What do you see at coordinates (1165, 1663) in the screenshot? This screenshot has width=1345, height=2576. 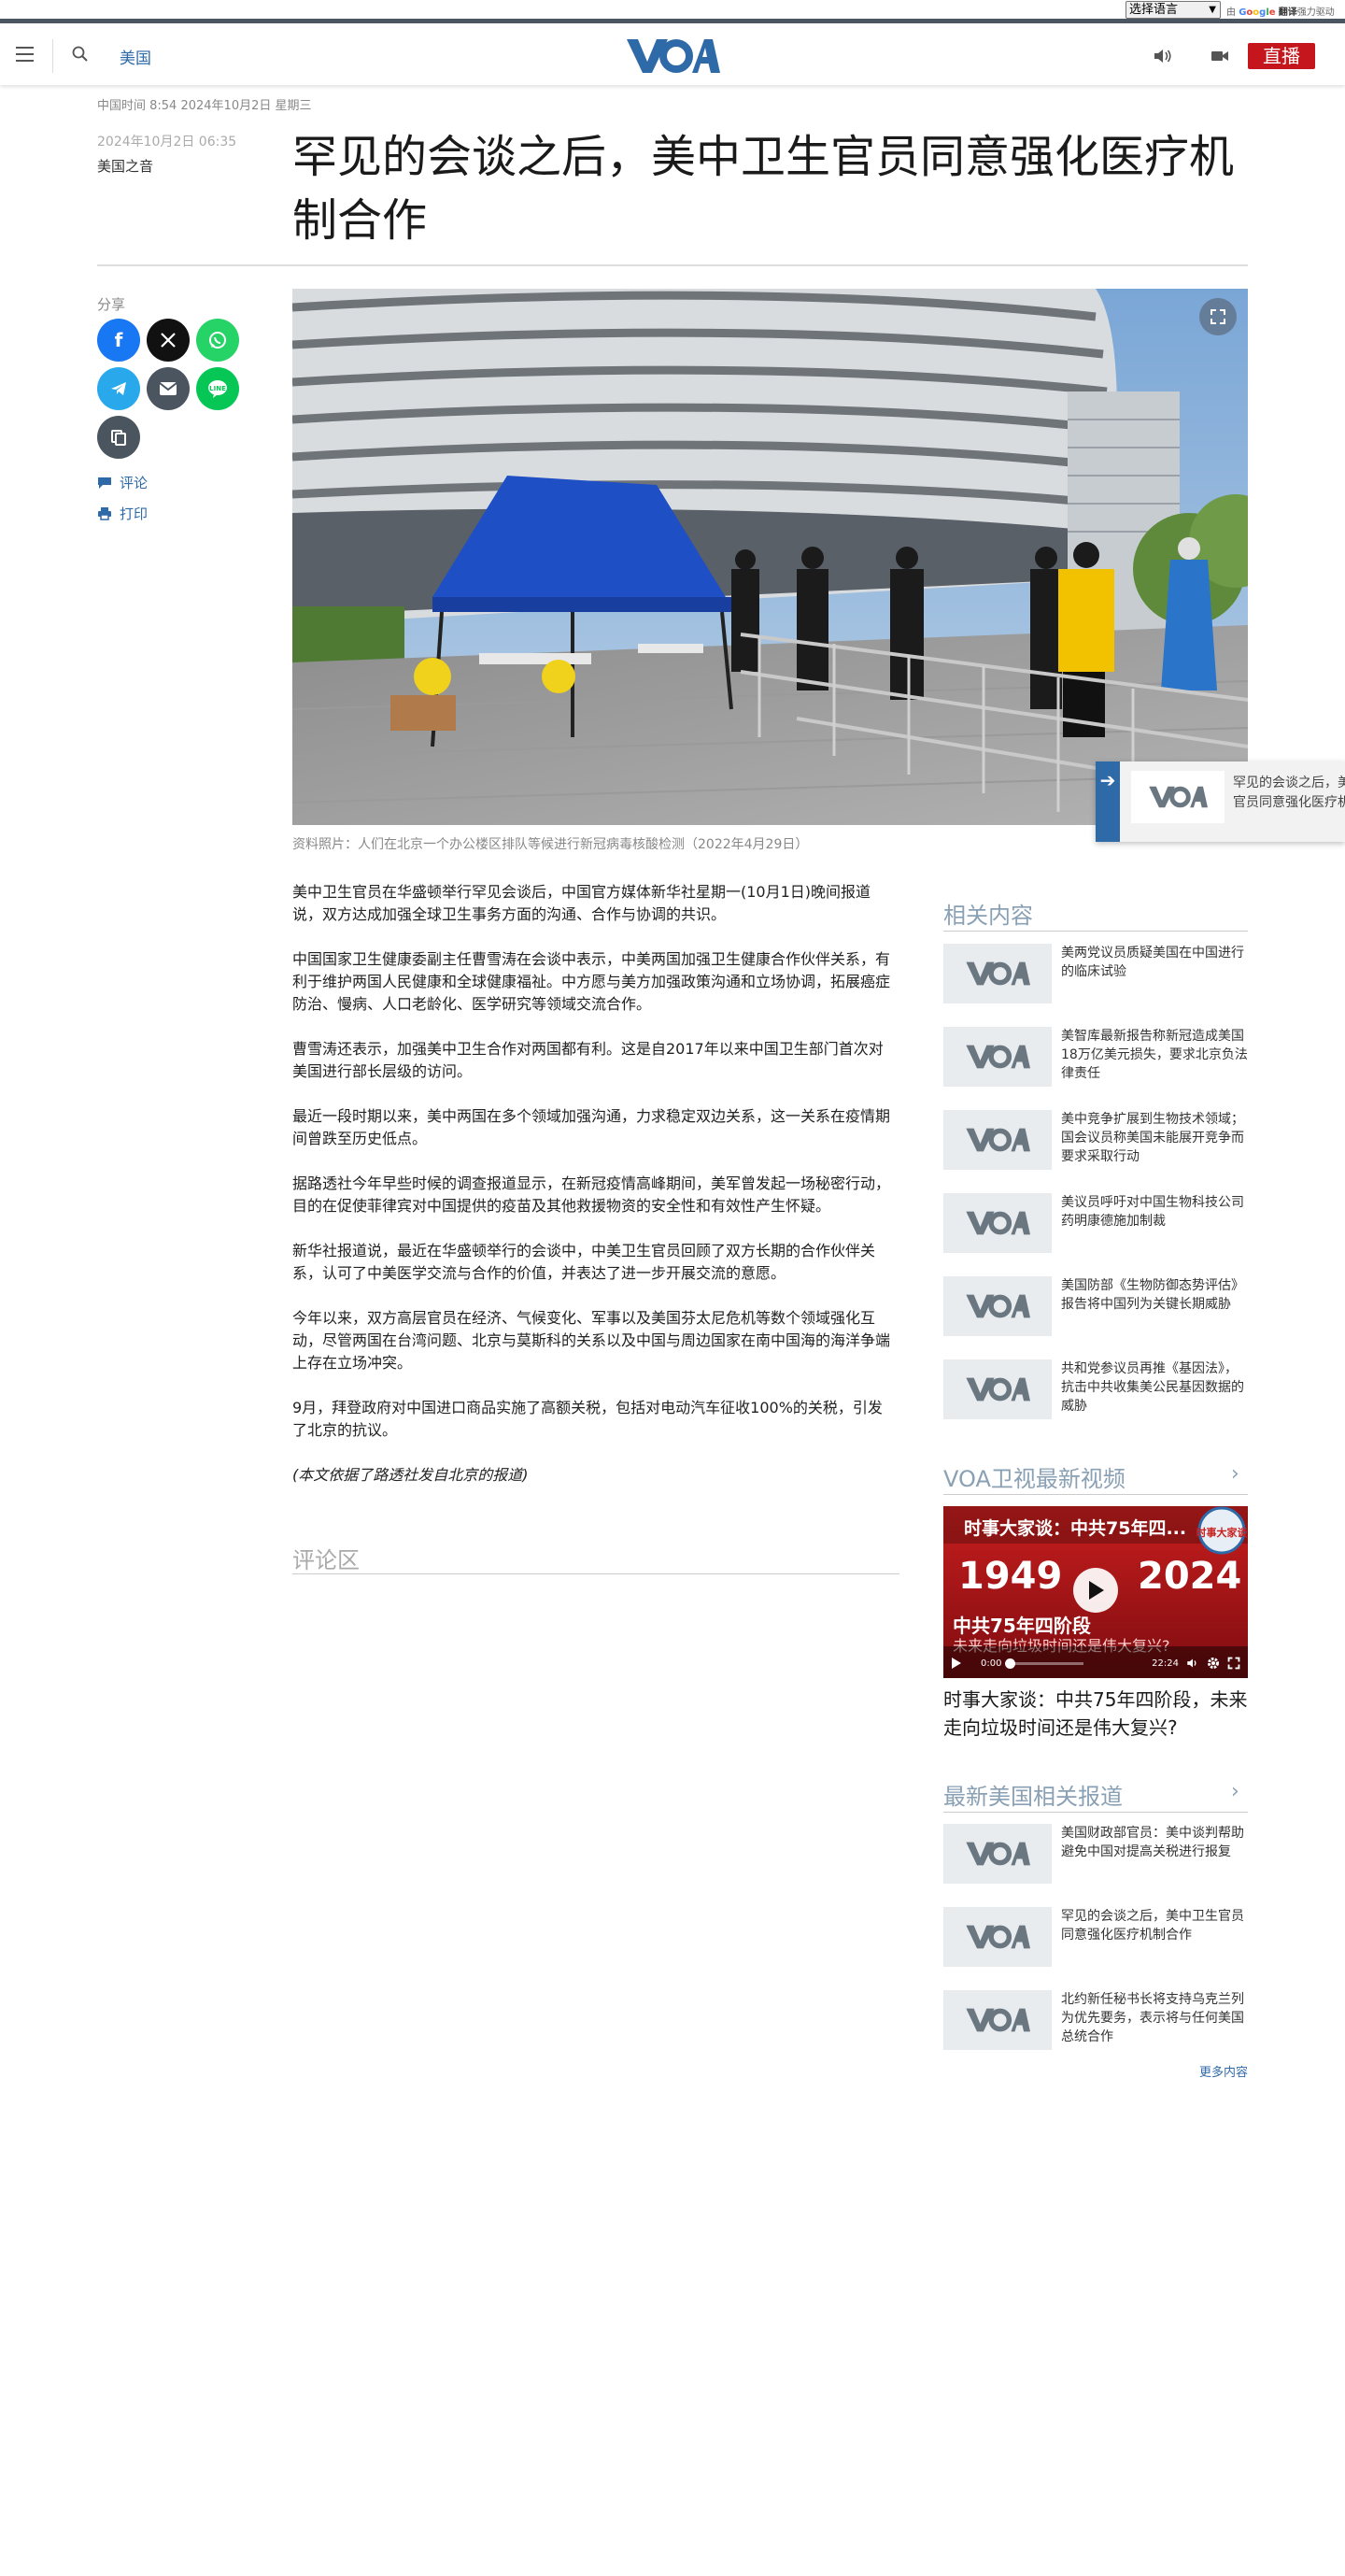 I see `video-total-time: 22:24` at bounding box center [1165, 1663].